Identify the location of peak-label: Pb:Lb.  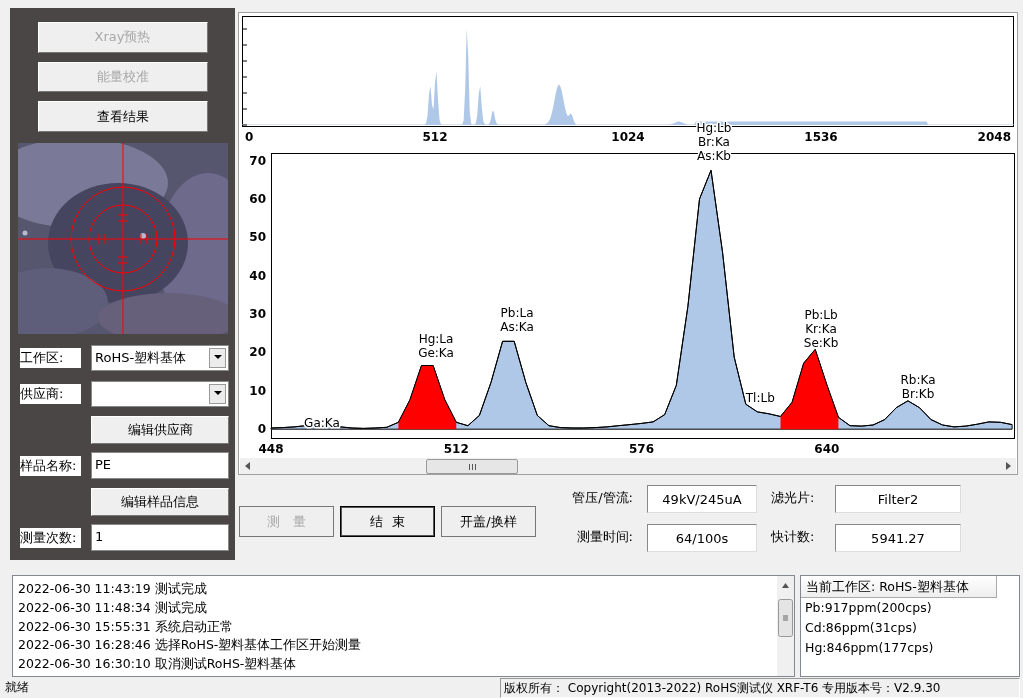
(821, 315).